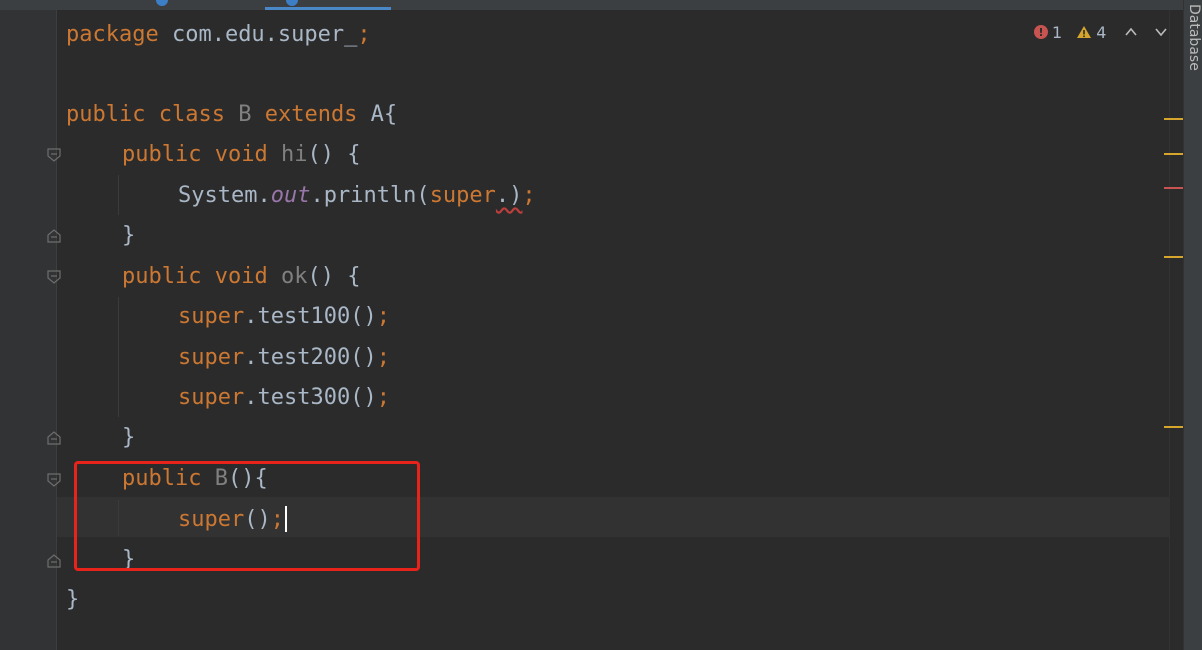  What do you see at coordinates (1041, 32) in the screenshot?
I see `error-icon: !` at bounding box center [1041, 32].